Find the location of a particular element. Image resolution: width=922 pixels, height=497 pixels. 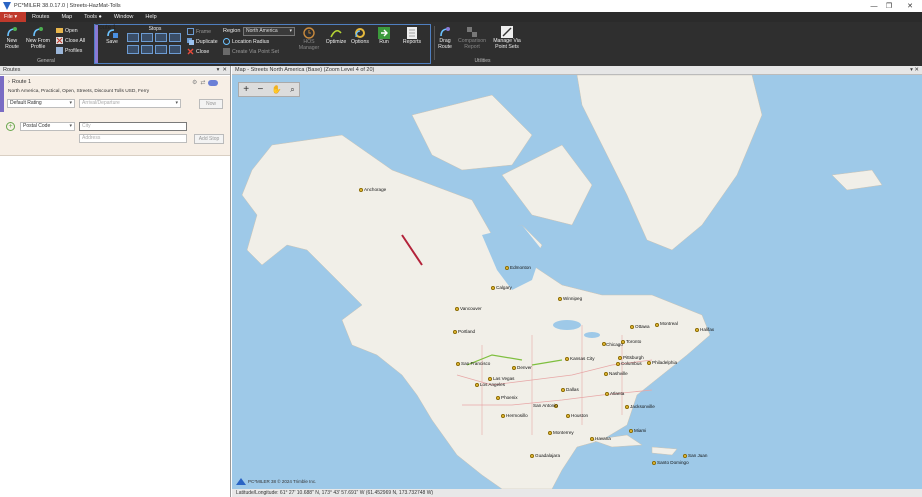

address-input: Address is located at coordinates (133, 138).